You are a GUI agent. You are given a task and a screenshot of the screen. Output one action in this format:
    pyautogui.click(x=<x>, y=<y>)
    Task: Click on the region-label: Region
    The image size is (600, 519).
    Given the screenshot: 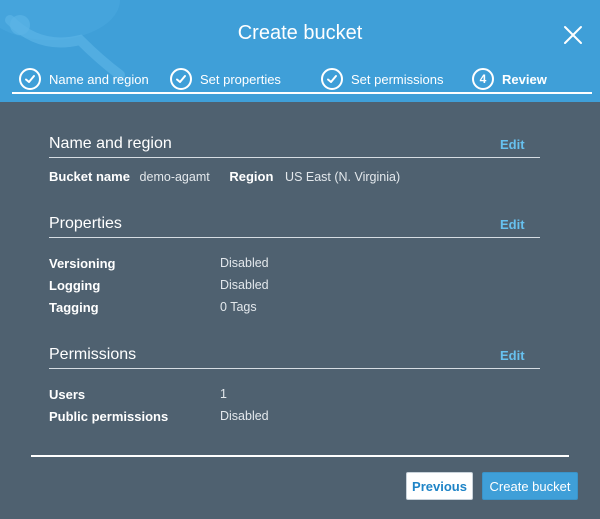 What is the action you would take?
    pyautogui.click(x=251, y=176)
    